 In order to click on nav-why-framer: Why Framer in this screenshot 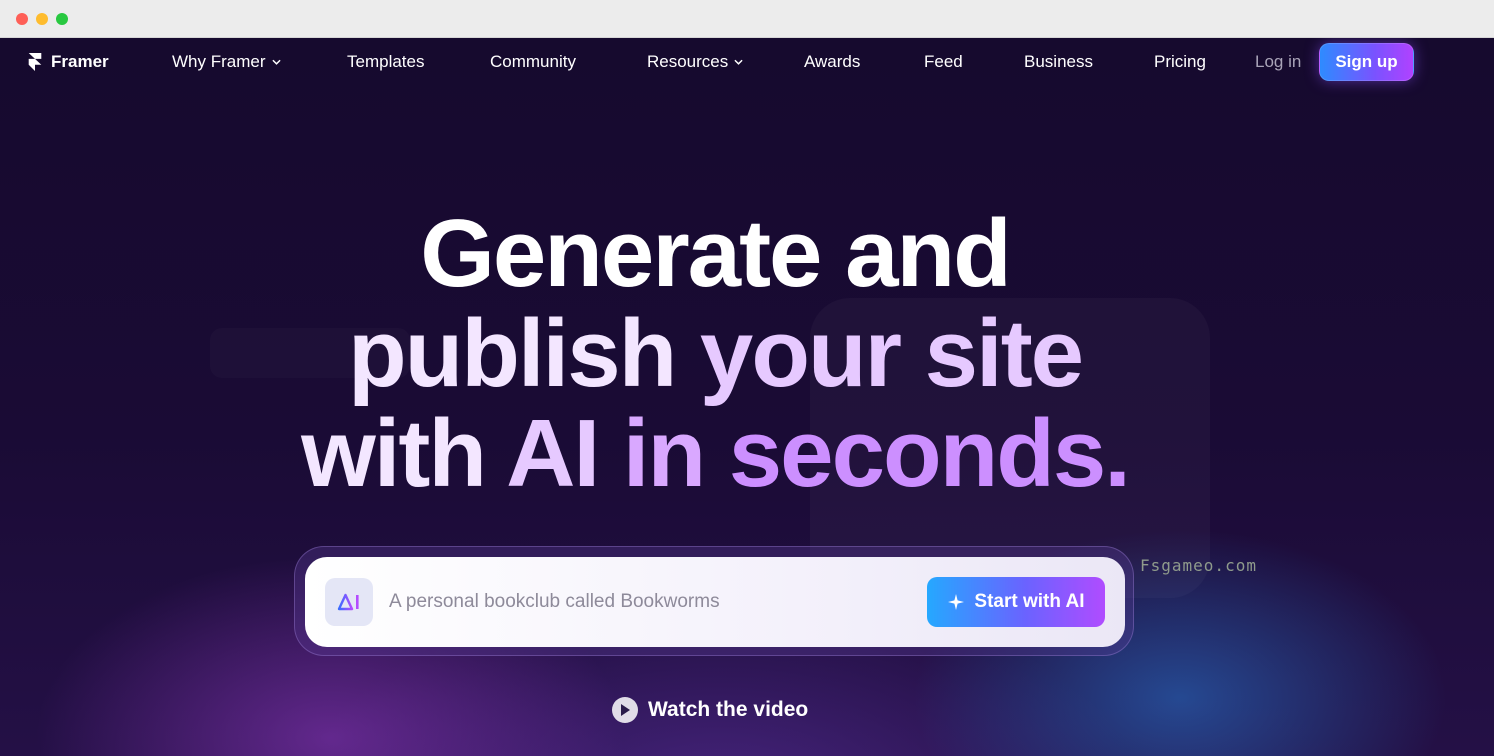, I will do `click(226, 62)`.